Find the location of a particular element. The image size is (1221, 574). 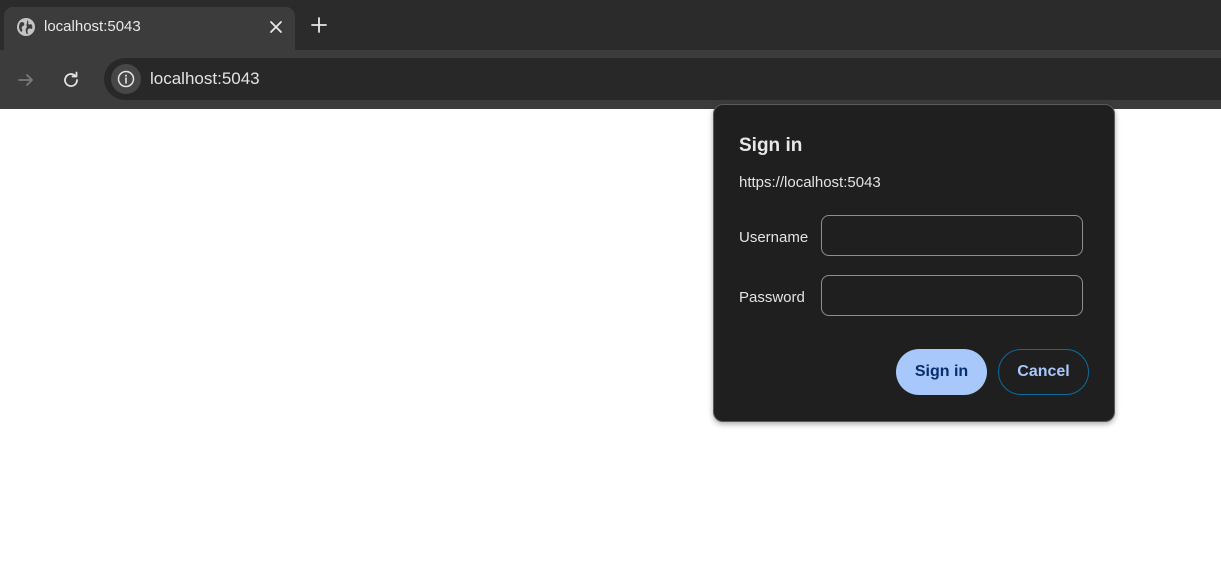

reload-icon is located at coordinates (71, 80).